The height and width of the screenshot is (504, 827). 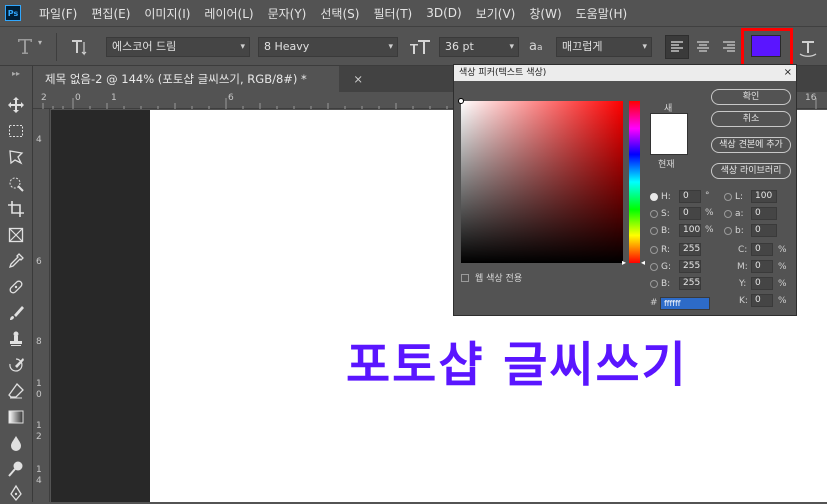 What do you see at coordinates (690, 213) in the screenshot?
I see `saturation-field: 0` at bounding box center [690, 213].